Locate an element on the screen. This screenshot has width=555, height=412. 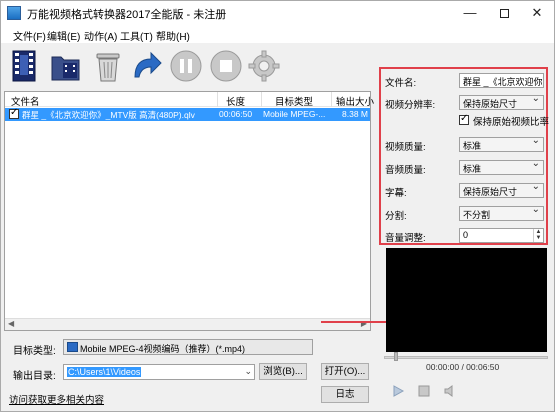
window-title: 万能视频格式转换器2017全能版 - 未注册 is located at coordinates (127, 15).